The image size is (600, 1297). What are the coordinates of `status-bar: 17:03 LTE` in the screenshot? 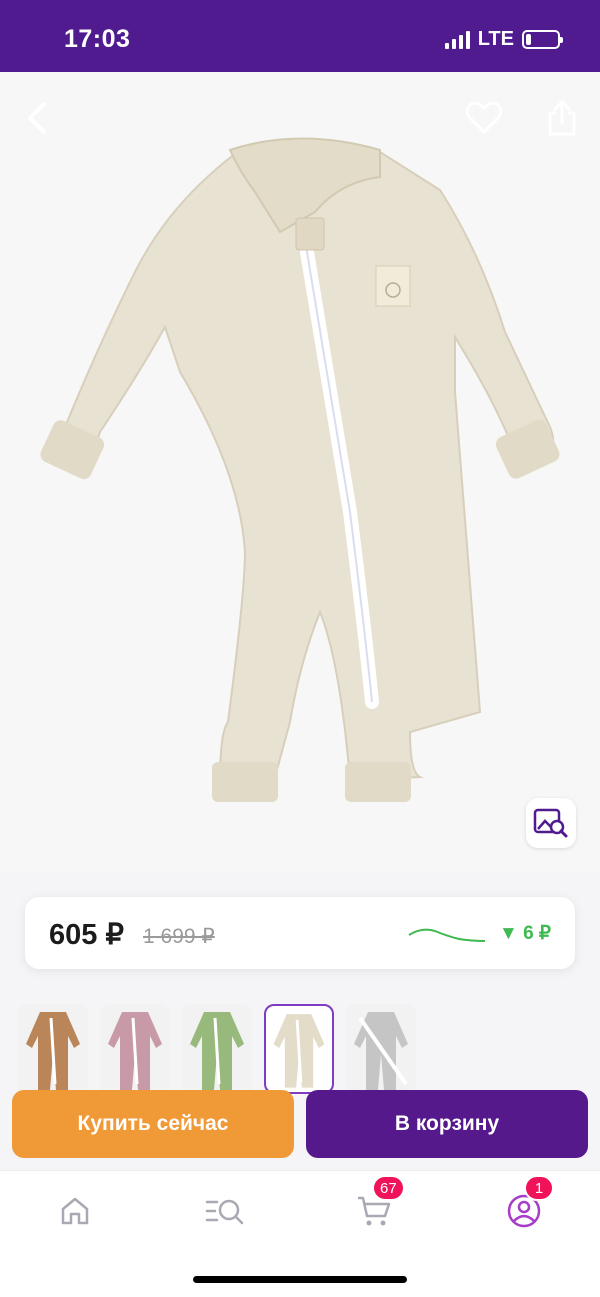 It's located at (300, 36).